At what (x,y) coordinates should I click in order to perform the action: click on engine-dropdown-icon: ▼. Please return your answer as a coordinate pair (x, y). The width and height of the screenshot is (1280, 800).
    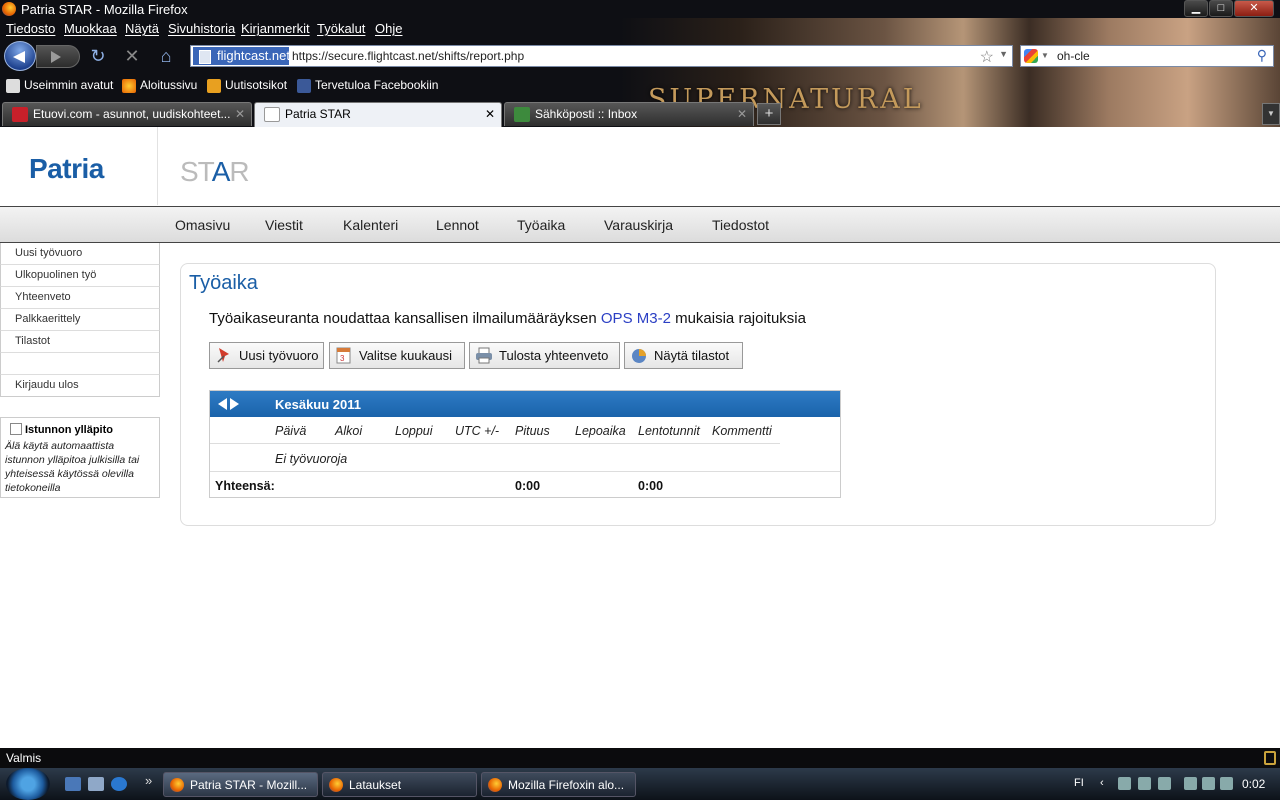
    Looking at the image, I should click on (1045, 55).